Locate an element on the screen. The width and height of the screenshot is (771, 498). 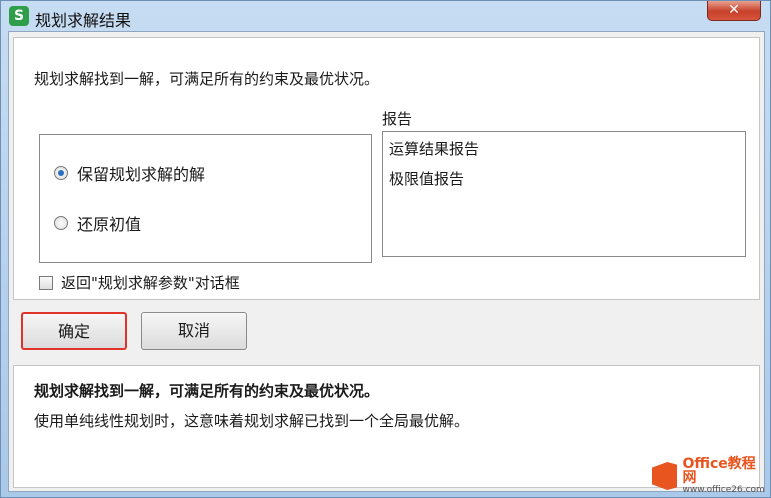
report-item-limits: 极限值报告 is located at coordinates (426, 178).